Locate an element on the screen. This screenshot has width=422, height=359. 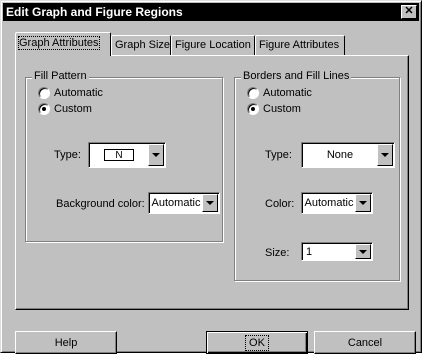
borders-group-label: Borders and Fill Lines is located at coordinates (296, 76).